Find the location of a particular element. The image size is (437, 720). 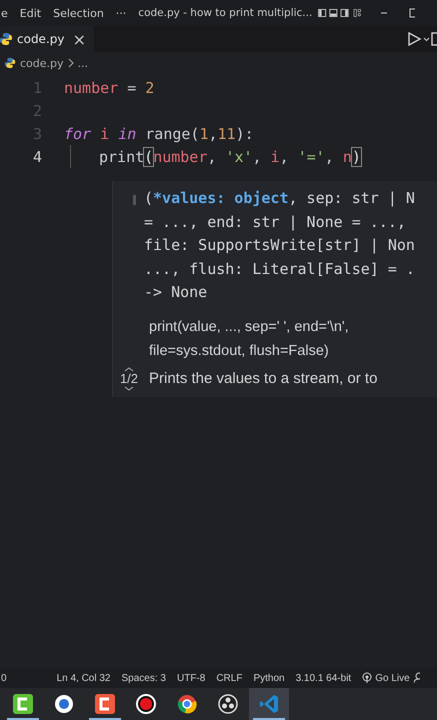

run-icon is located at coordinates (419, 39).